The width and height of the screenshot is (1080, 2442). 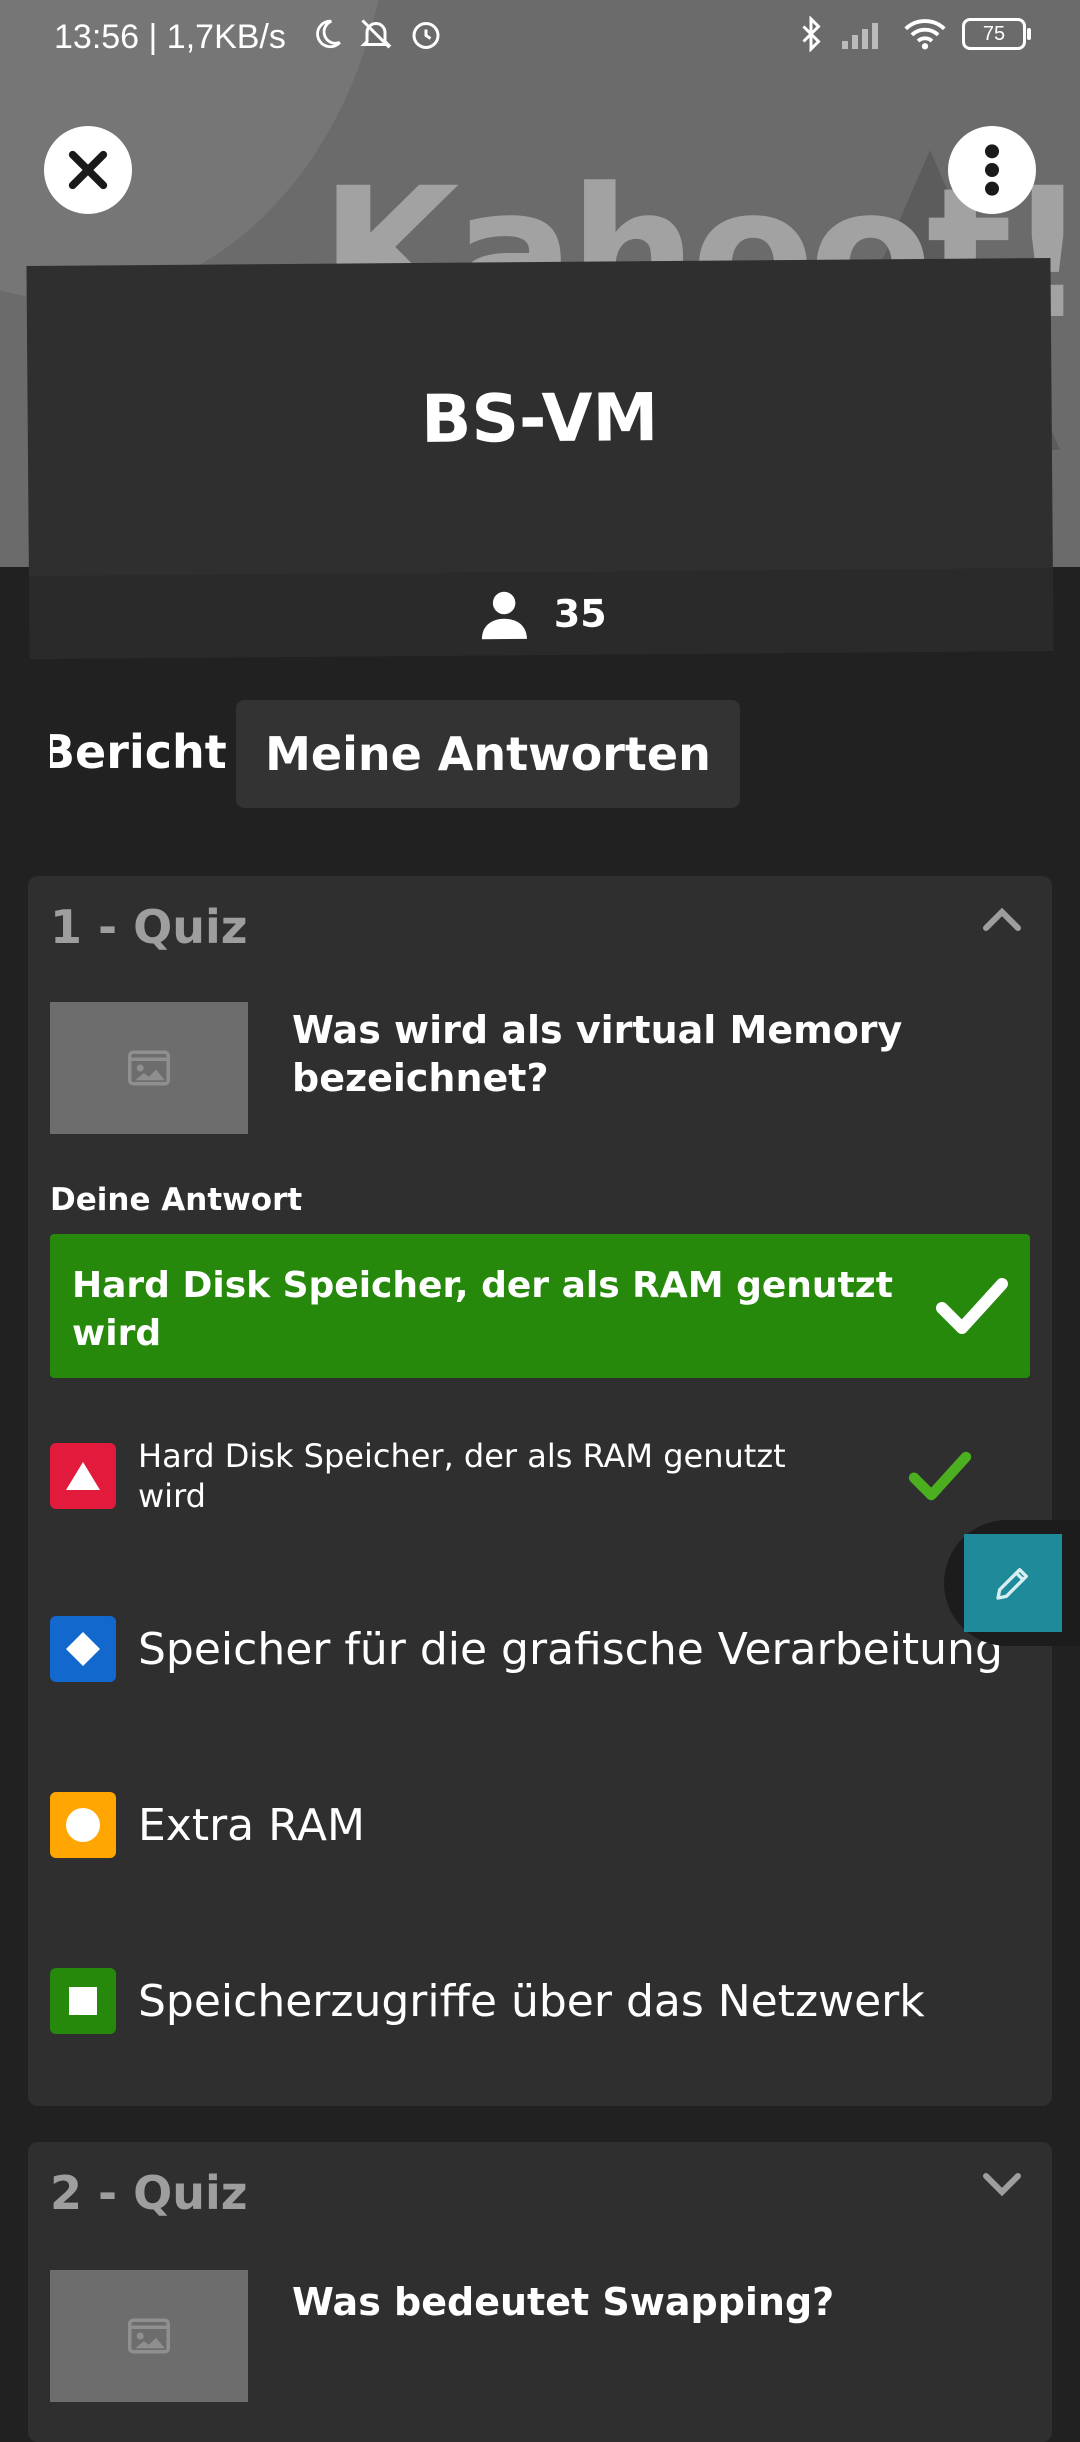 I want to click on pencil-icon, so click(x=1012, y=1584).